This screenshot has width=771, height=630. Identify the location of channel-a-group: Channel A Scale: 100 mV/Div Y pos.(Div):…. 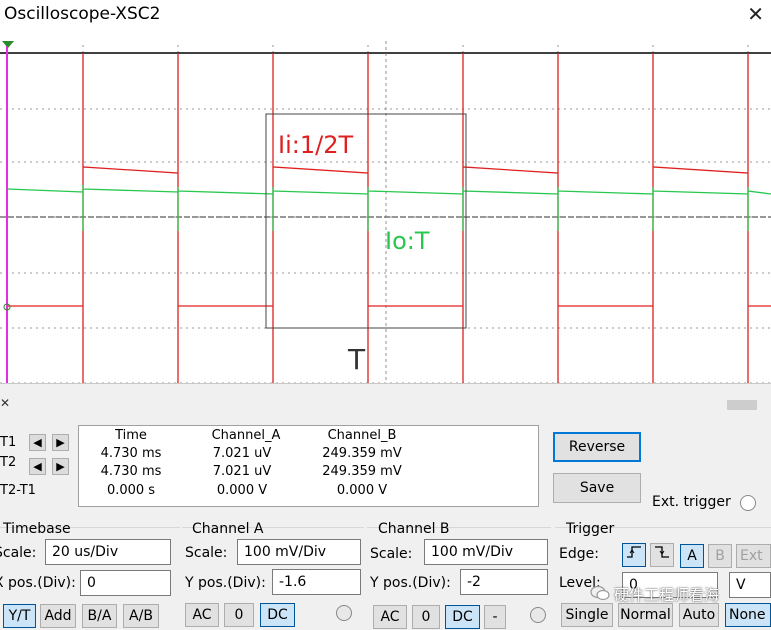
(273, 575).